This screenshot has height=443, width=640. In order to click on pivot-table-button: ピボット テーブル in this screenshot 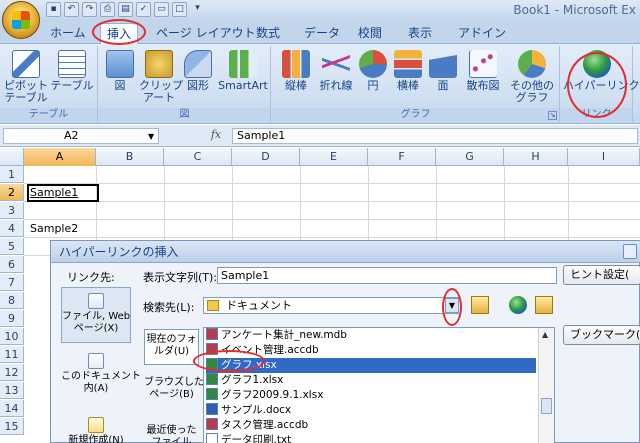, I will do `click(26, 77)`.